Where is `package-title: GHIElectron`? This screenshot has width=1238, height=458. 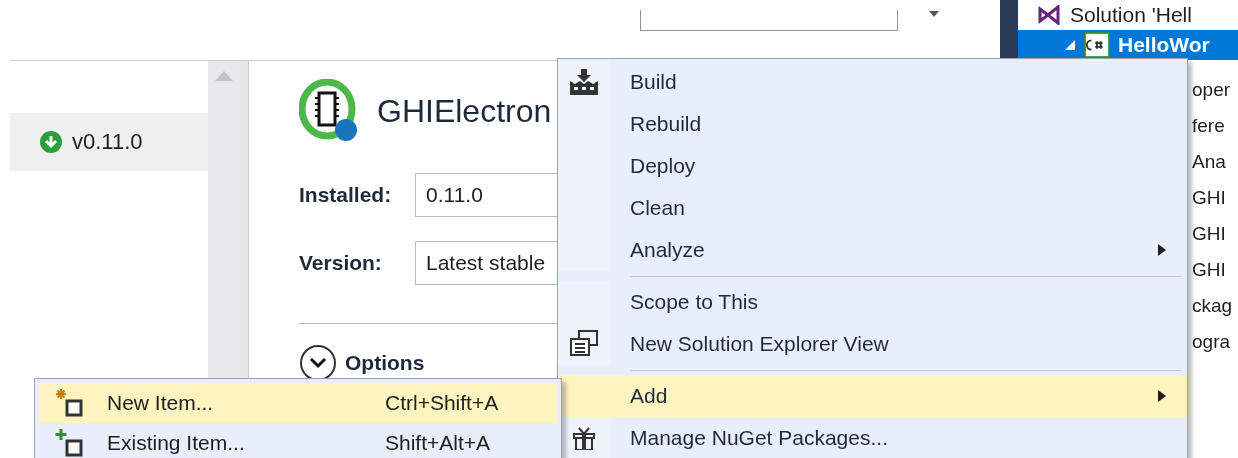 package-title: GHIElectron is located at coordinates (464, 111).